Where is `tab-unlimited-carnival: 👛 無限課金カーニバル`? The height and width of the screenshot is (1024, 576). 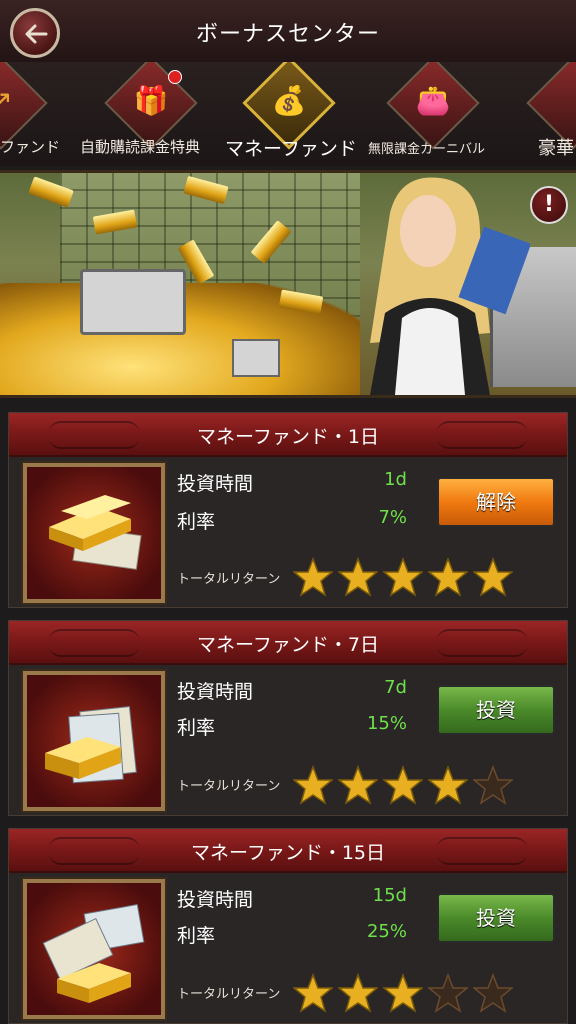
tab-unlimited-carnival: 👛 無限課金カーニバル is located at coordinates (438, 114).